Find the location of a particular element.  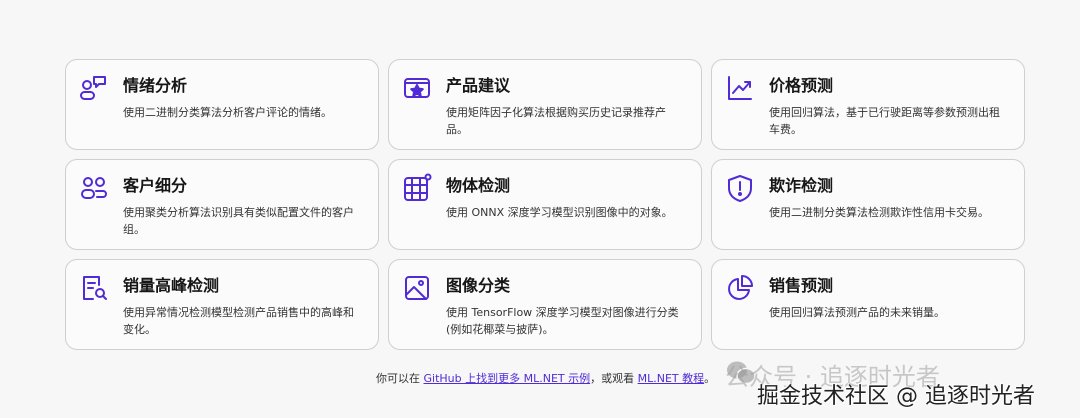

scenario-card: 客户细分使用聚类分析算法识别具有类似配置文件的客户组。 is located at coordinates (222, 204).